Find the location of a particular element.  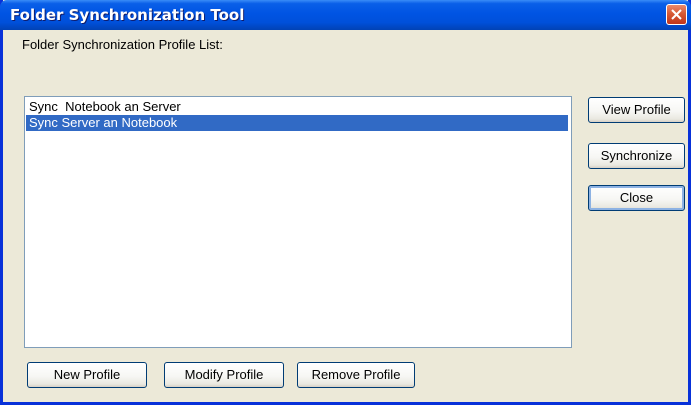

profile-list-label: Folder Synchronization Profile List: is located at coordinates (122, 44).